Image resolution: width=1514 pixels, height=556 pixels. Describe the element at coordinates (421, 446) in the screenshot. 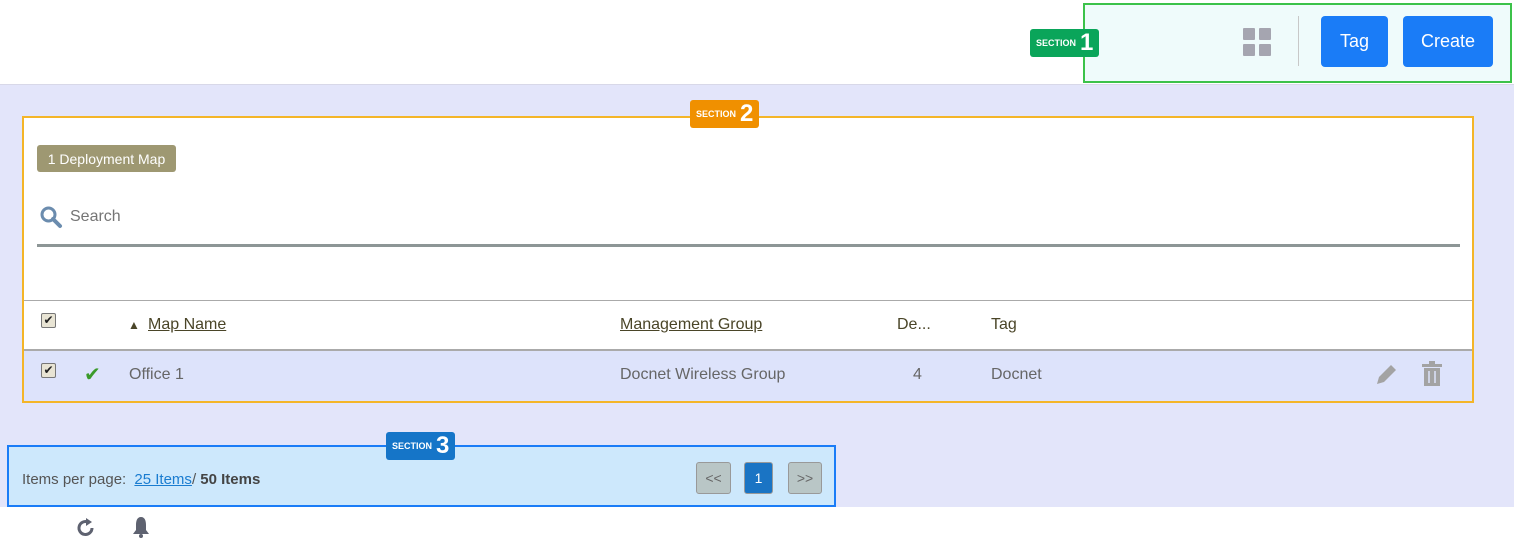

I see `section-badge-3: SECTION 3` at that location.